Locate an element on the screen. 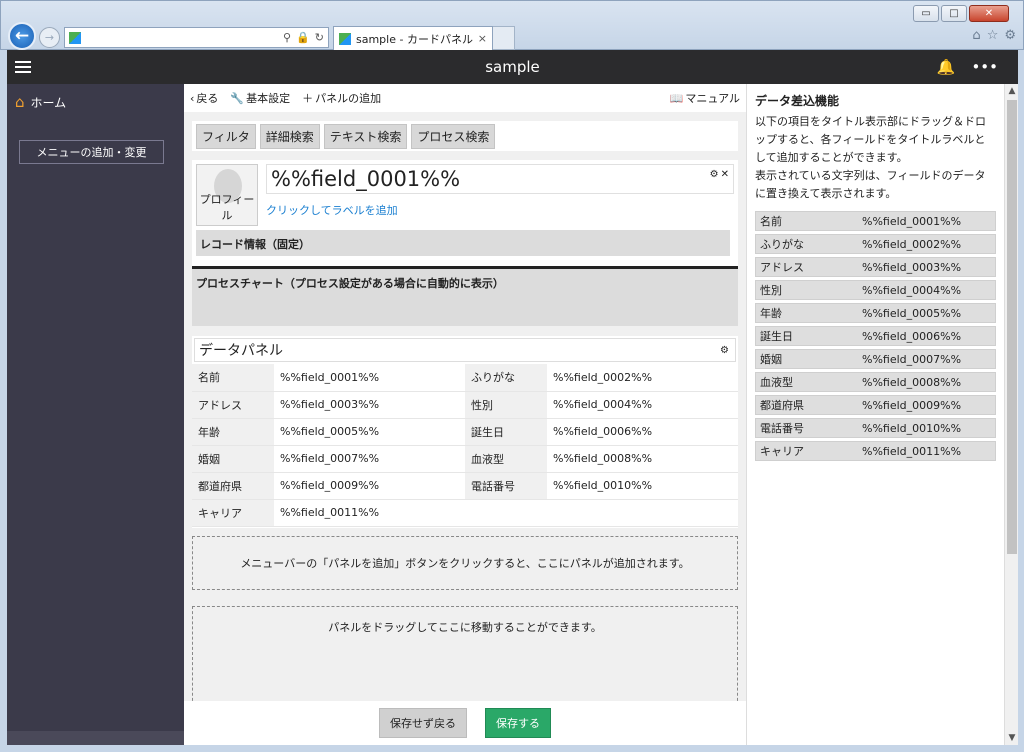  tab-close-icon: × is located at coordinates (482, 38).